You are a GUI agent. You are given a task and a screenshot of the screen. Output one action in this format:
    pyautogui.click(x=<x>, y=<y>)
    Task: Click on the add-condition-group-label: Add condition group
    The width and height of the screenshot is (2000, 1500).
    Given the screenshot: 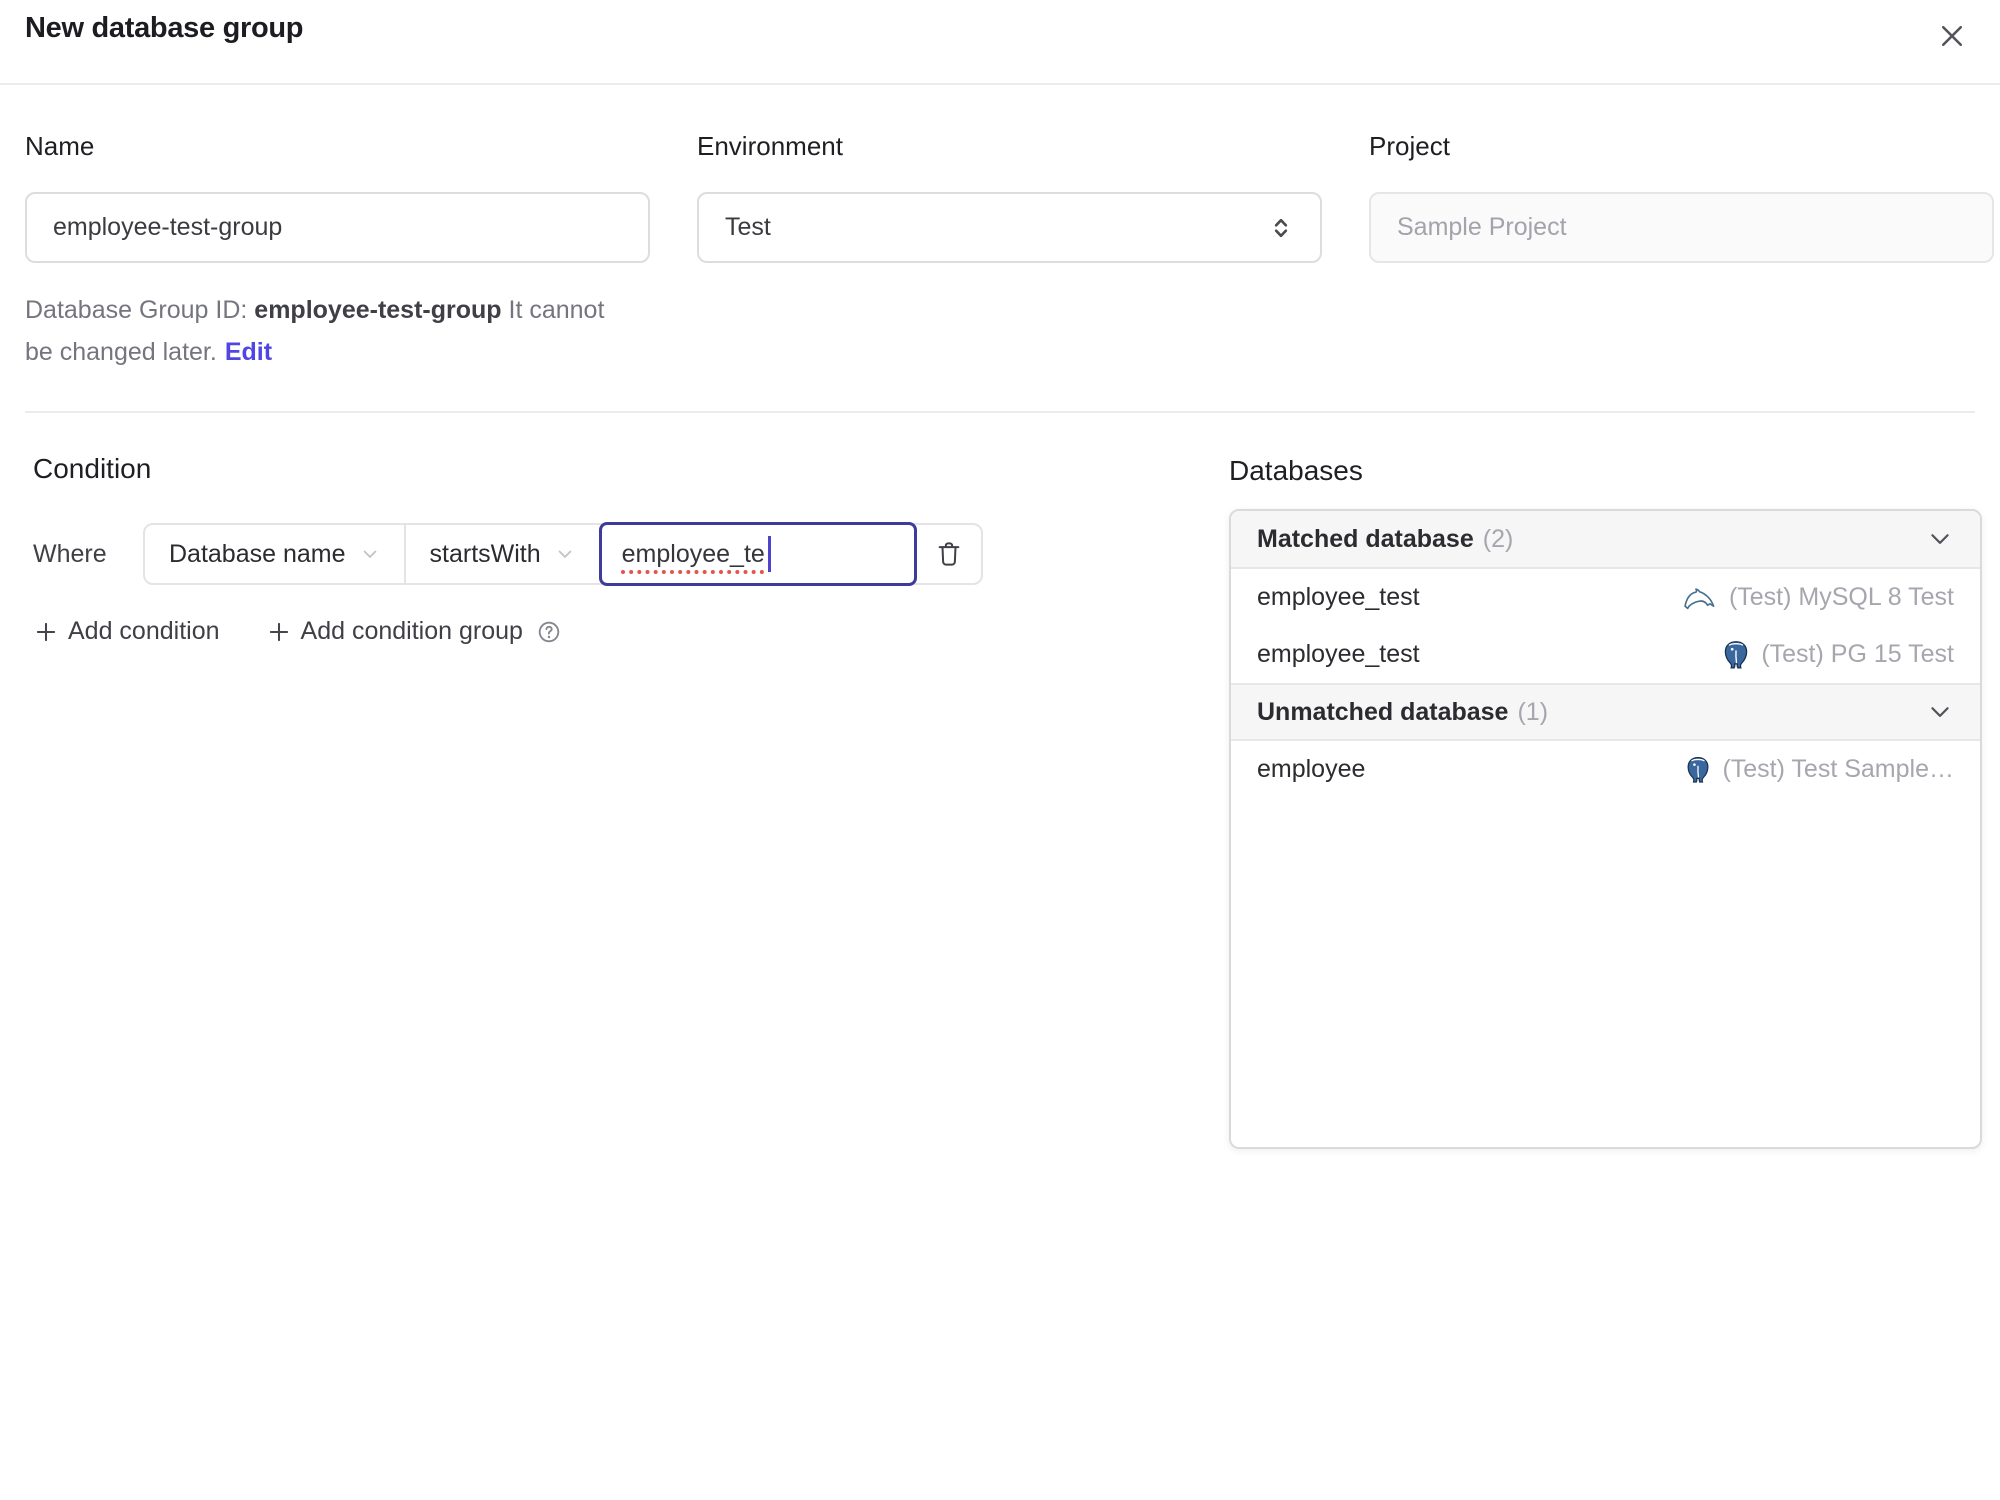 What is the action you would take?
    pyautogui.click(x=411, y=631)
    